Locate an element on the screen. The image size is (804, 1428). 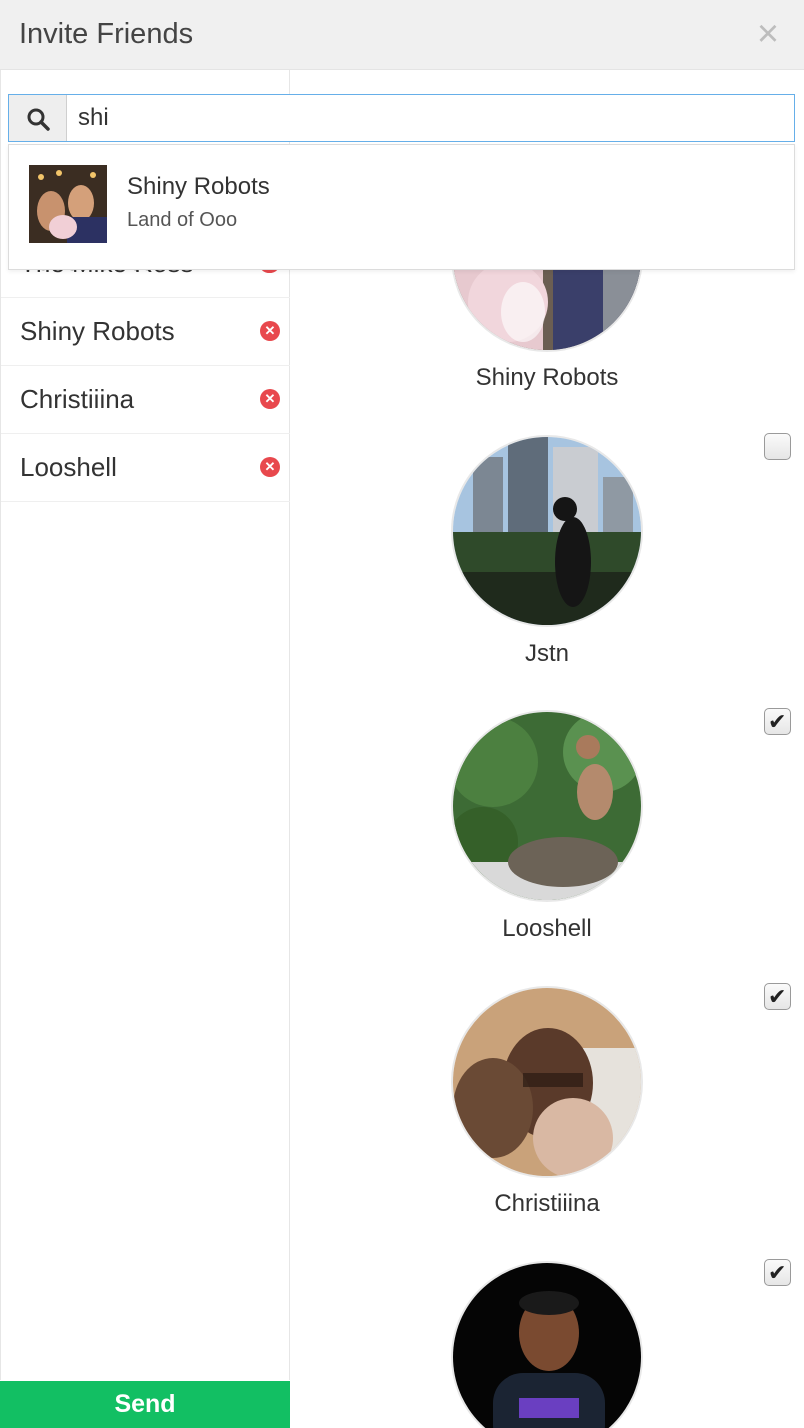
autocomplete-dropdown: Shiny Robots Land of Ooo is located at coordinates (401, 207).